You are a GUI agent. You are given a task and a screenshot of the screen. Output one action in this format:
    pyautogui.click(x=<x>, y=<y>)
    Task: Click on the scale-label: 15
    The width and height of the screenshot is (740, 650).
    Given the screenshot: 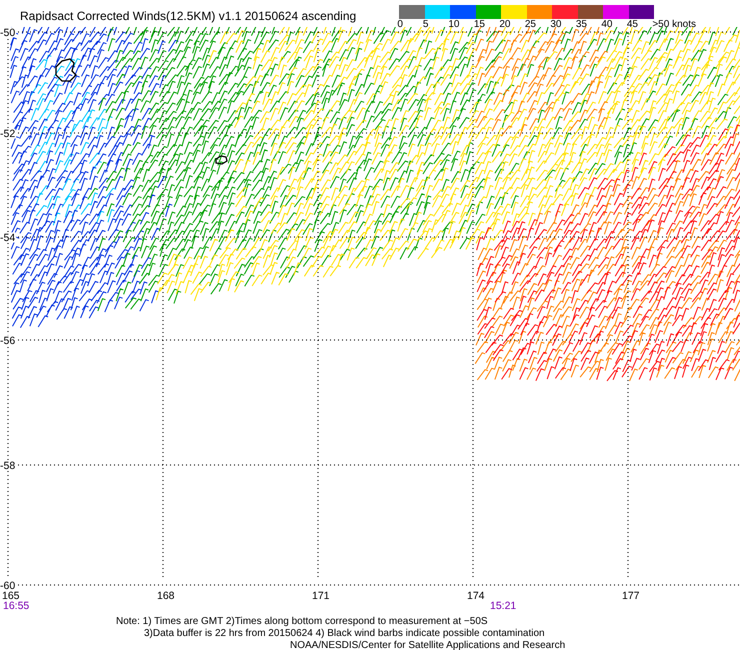 What is the action you would take?
    pyautogui.click(x=480, y=24)
    